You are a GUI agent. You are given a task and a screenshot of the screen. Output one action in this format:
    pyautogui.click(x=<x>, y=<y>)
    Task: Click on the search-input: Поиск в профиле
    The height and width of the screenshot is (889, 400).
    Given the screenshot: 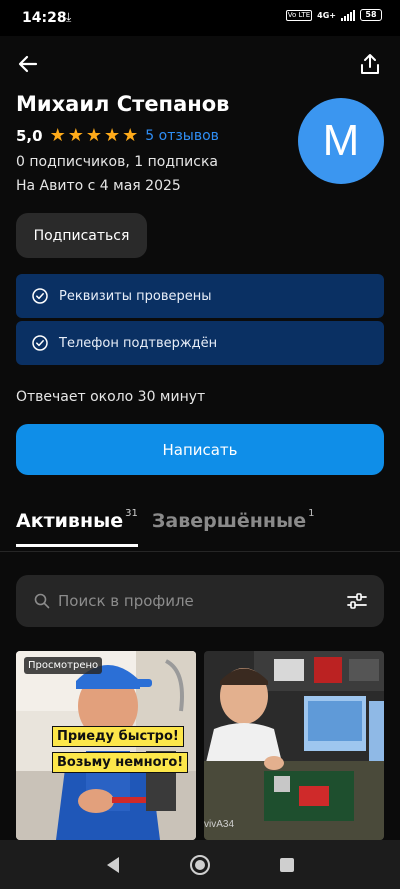 What is the action you would take?
    pyautogui.click(x=200, y=601)
    